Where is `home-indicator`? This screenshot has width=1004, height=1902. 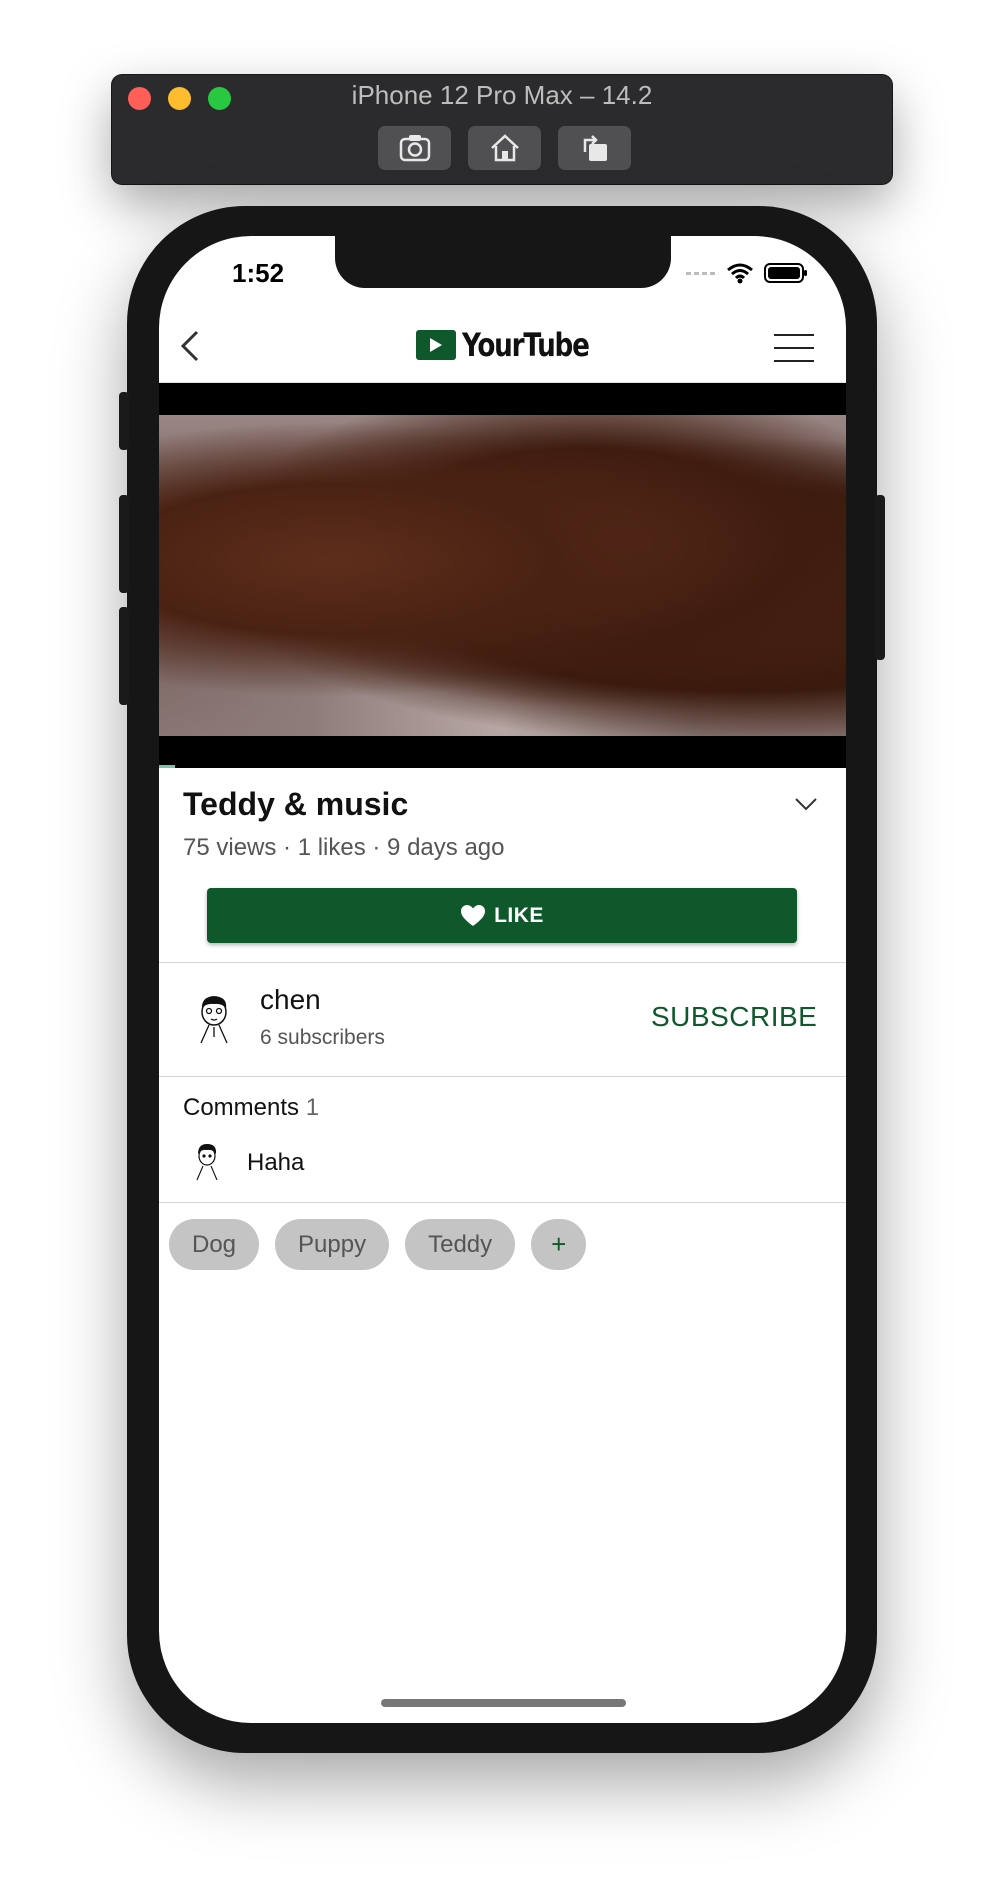
home-indicator is located at coordinates (503, 1703).